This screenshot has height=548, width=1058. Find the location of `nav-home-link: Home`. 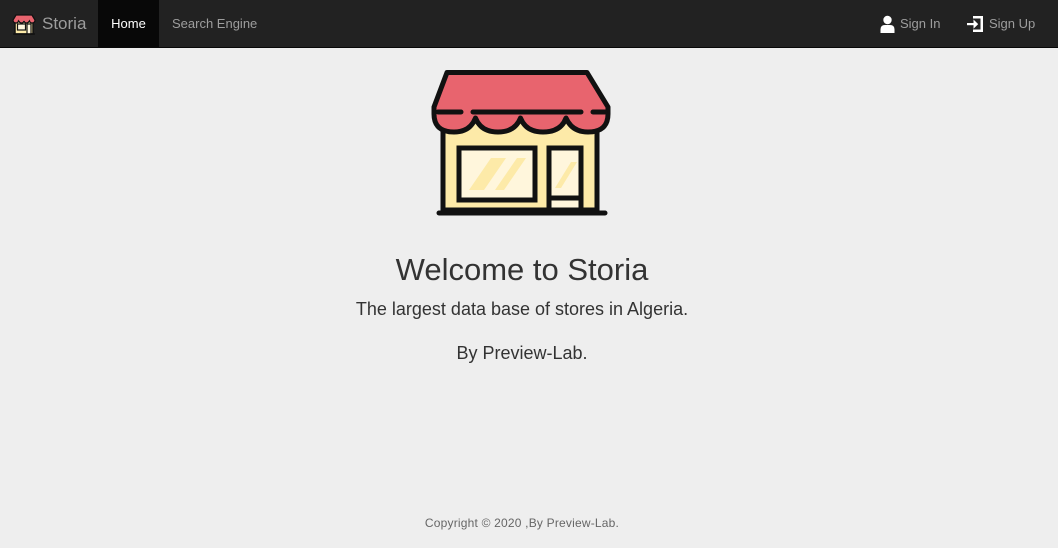

nav-home-link: Home is located at coordinates (128, 23).